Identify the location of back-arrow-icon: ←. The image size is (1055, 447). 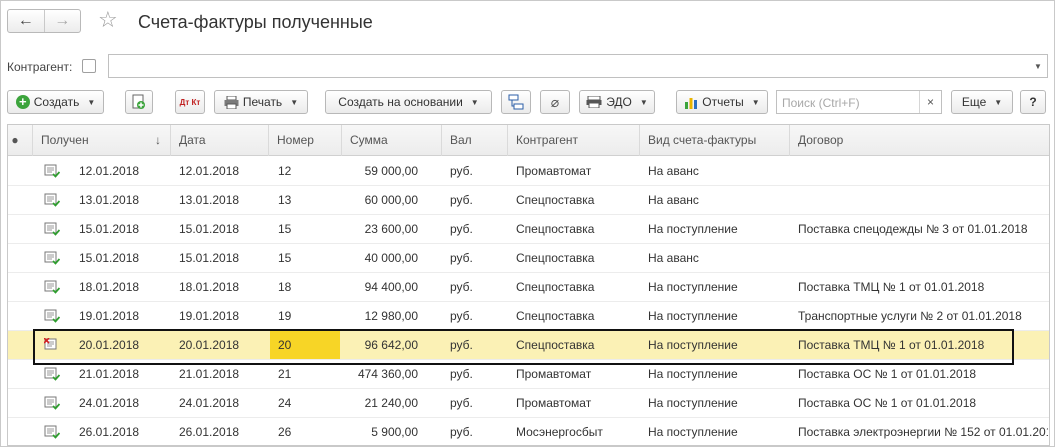
(25, 20).